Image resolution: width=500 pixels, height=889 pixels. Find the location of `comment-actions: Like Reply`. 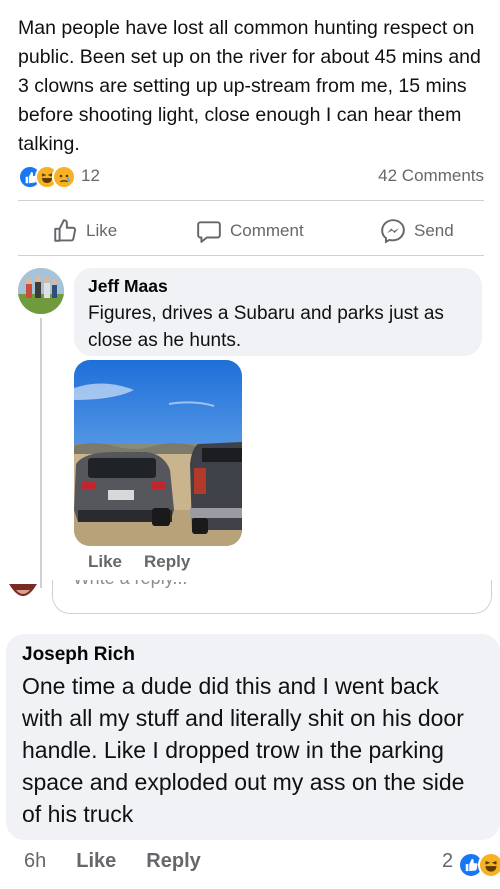

comment-actions: Like Reply is located at coordinates (139, 565).